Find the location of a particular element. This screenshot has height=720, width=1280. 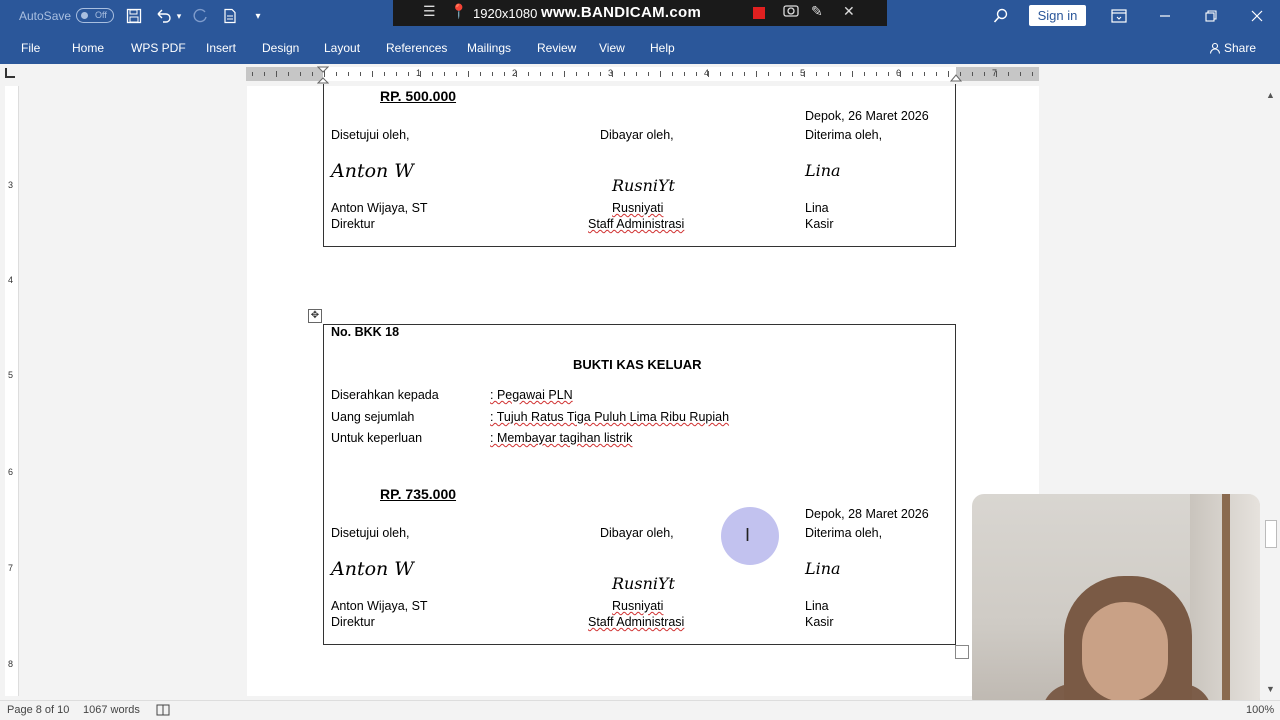

undo-dropdown-icon: ▾ is located at coordinates (179, 16).